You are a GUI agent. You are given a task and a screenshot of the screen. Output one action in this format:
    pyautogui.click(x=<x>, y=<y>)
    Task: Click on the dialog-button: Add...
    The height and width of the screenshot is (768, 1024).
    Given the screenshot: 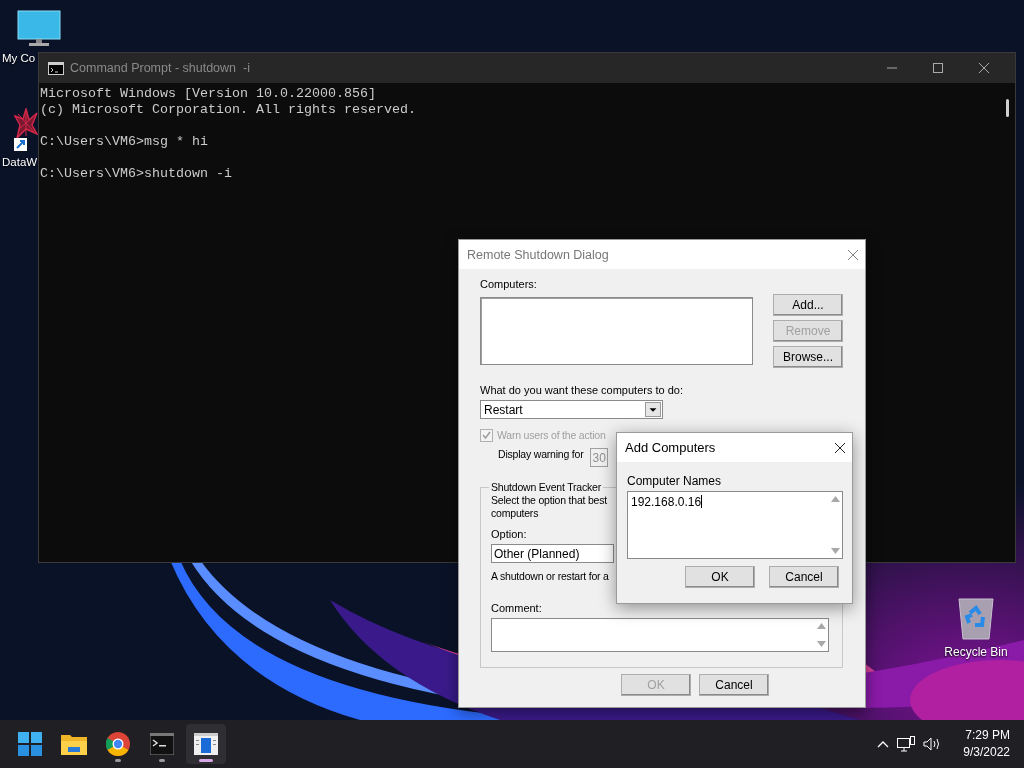 What is the action you would take?
    pyautogui.click(x=808, y=305)
    